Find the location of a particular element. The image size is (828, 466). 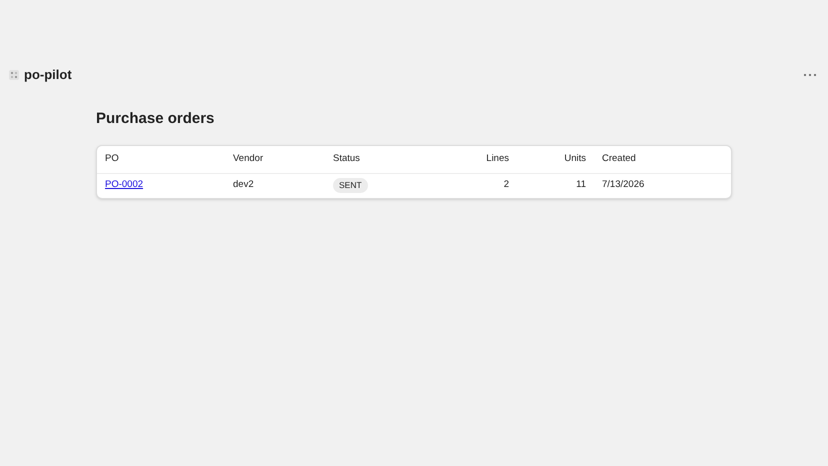

created-cell: 7/13/2026 is located at coordinates (623, 184).